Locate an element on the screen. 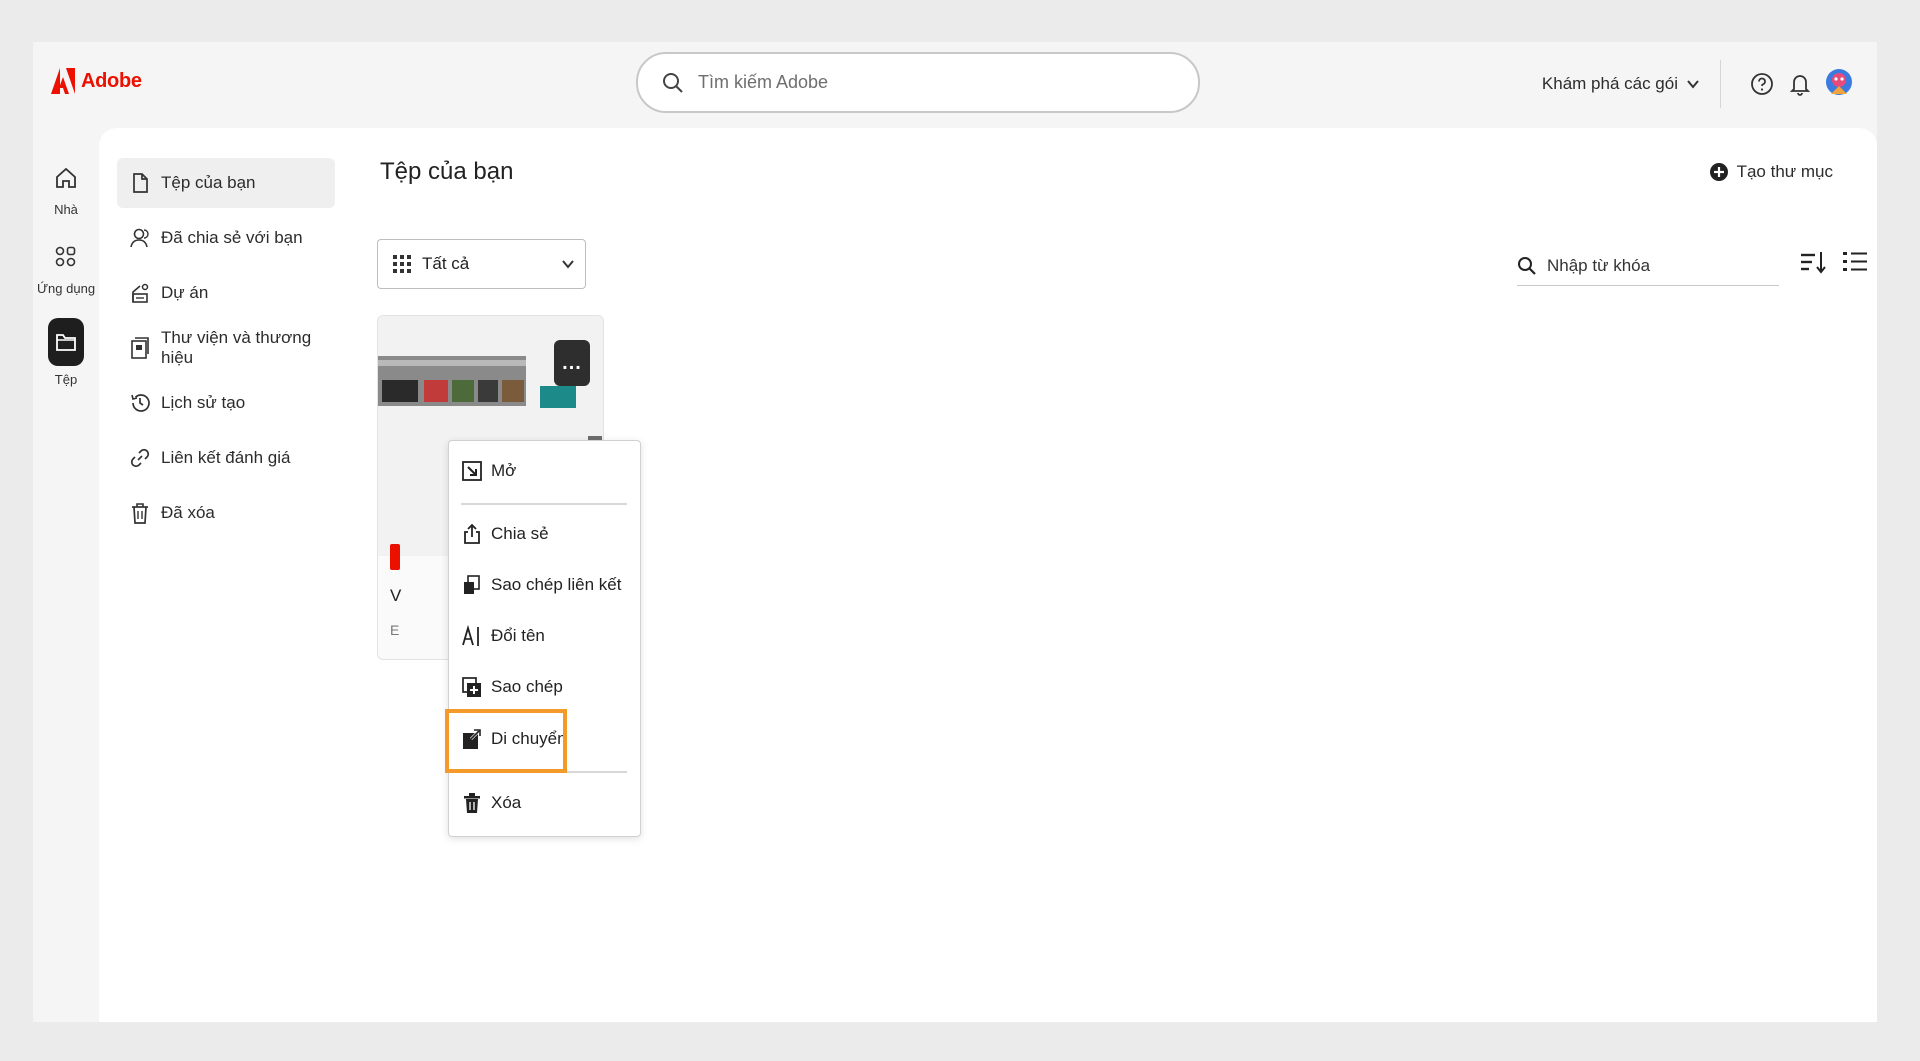 The image size is (1920, 1061). menu-item-copy-link: Sao chép liên kết is located at coordinates (541, 585).